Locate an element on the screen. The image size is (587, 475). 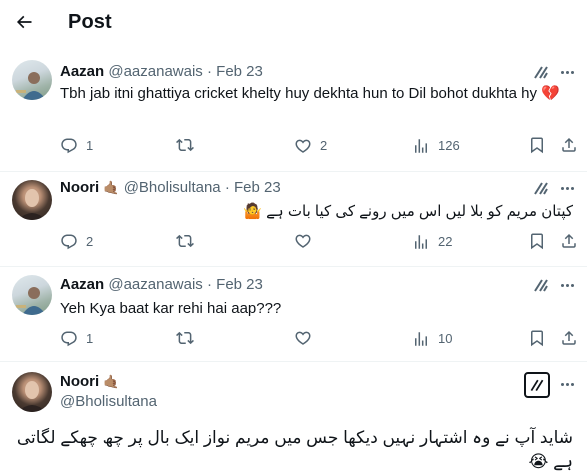
like-button: 2 is located at coordinates (310, 146).